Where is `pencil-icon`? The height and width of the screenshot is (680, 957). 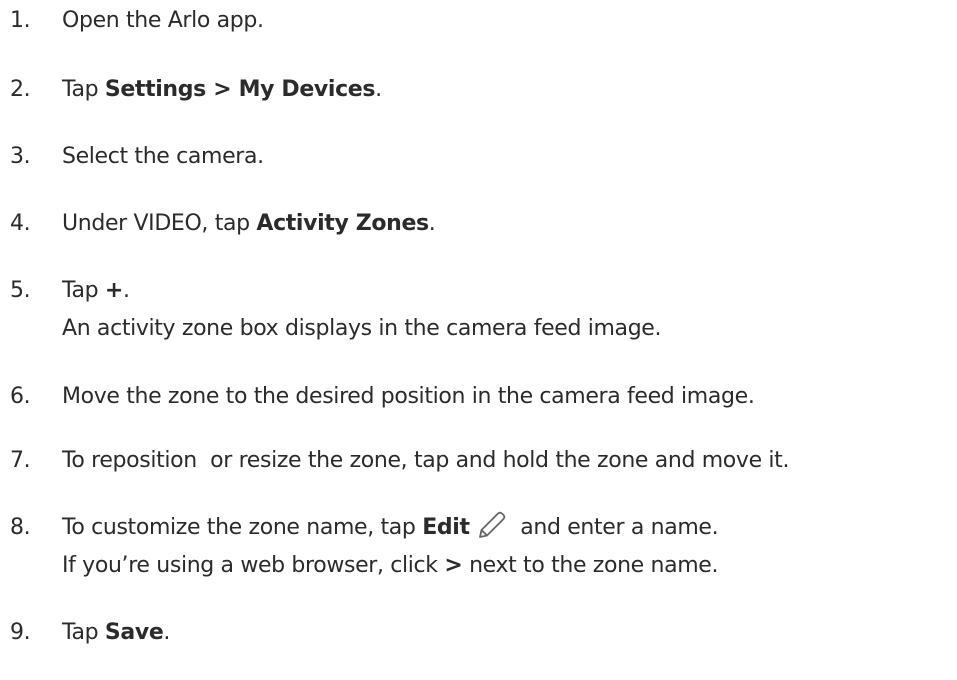
pencil-icon is located at coordinates (492, 525).